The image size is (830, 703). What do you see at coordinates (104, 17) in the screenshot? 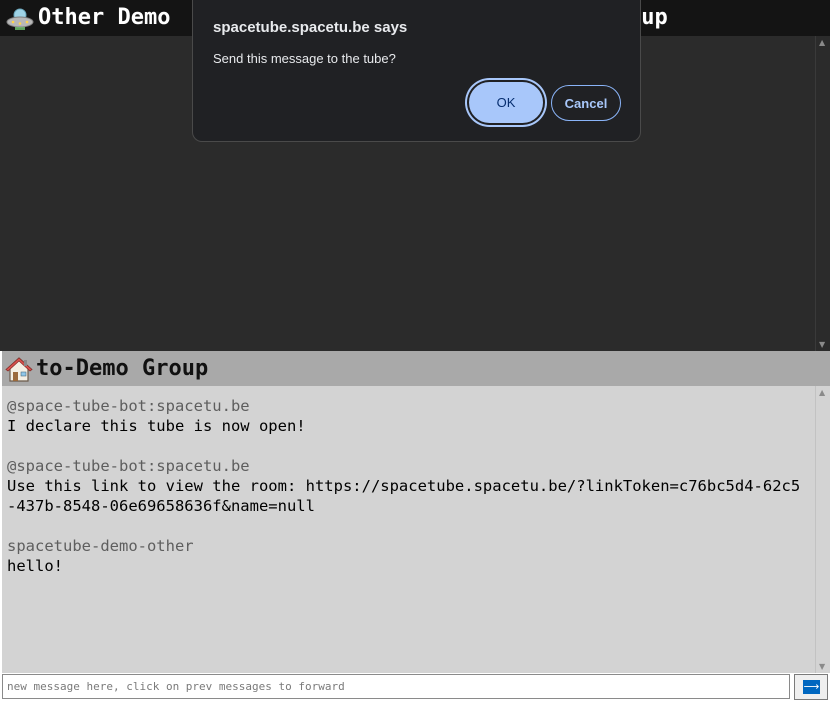
I see `top-pane-title: Other Demo` at bounding box center [104, 17].